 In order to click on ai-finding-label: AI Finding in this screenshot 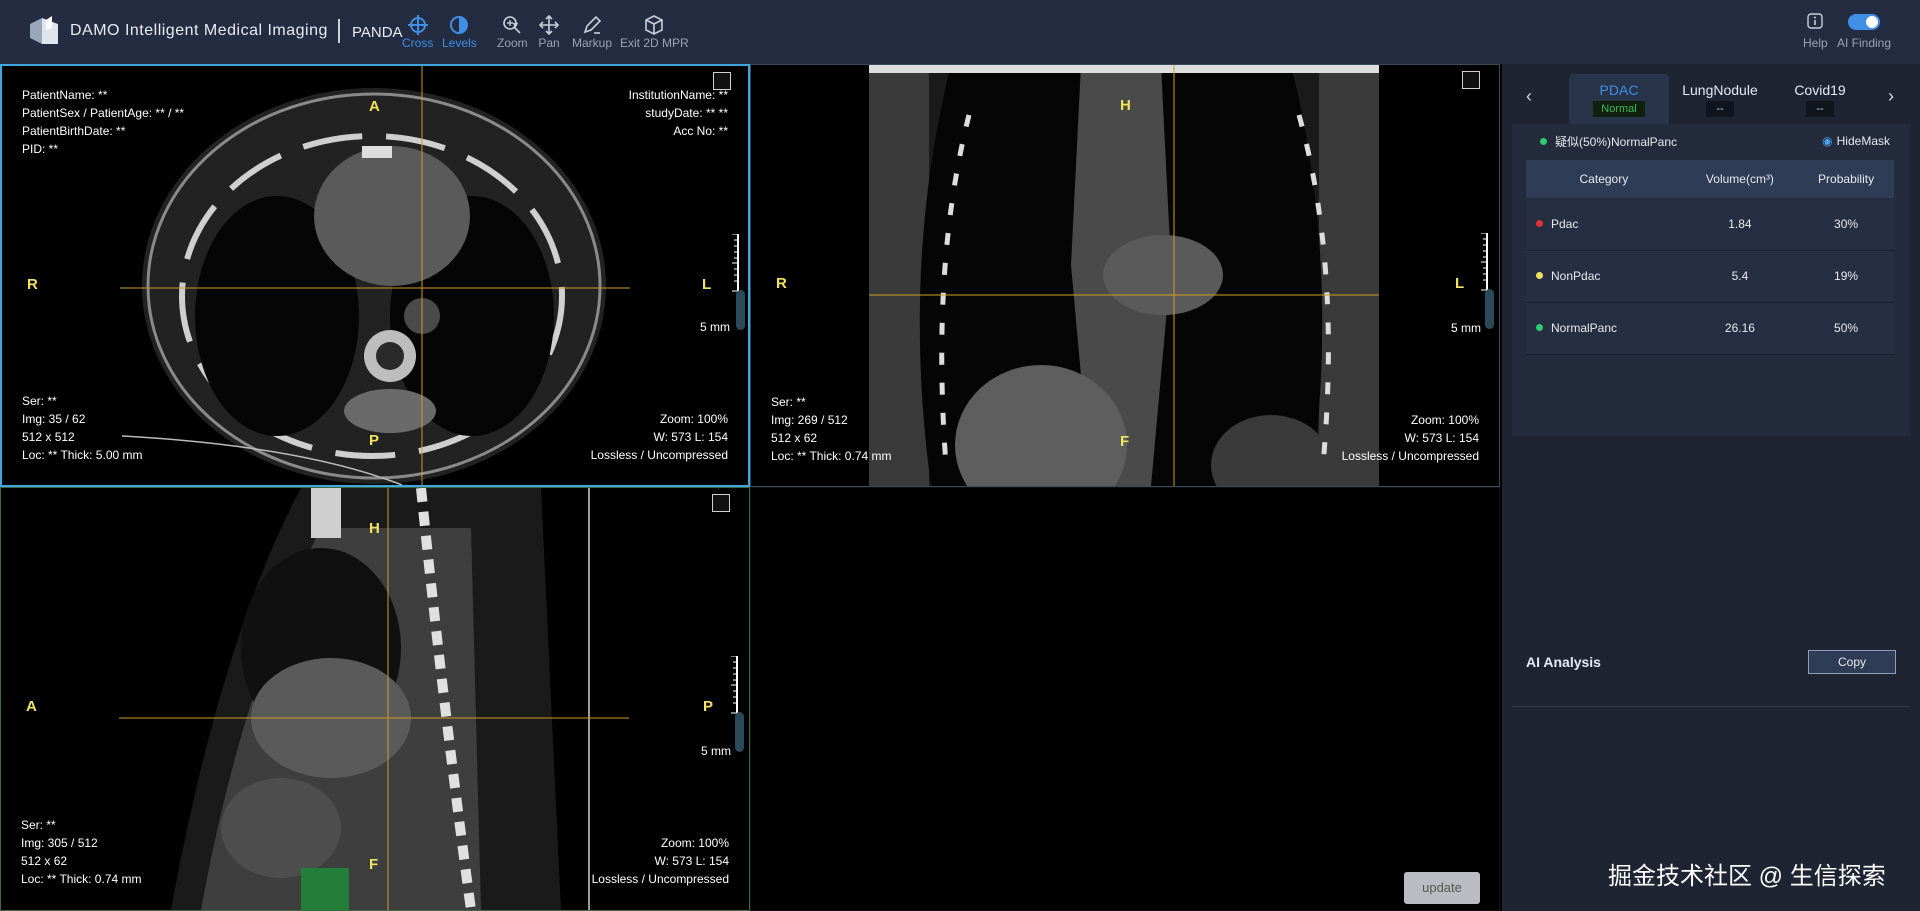, I will do `click(1864, 43)`.